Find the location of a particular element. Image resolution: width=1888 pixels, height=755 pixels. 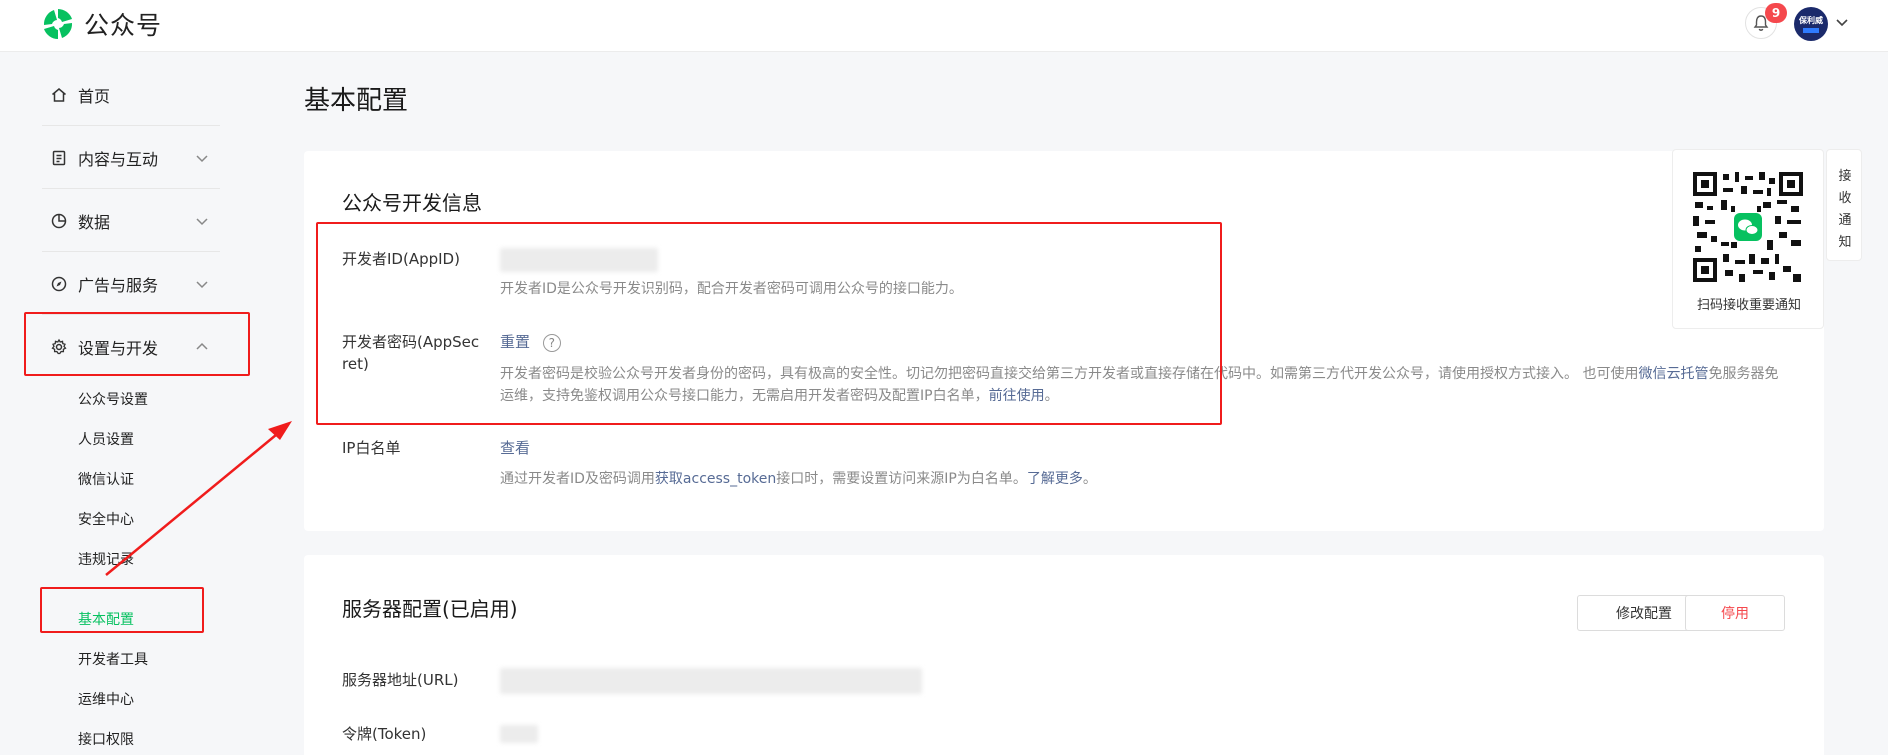

sidebar-item-label: 内容与互动 is located at coordinates (118, 159).